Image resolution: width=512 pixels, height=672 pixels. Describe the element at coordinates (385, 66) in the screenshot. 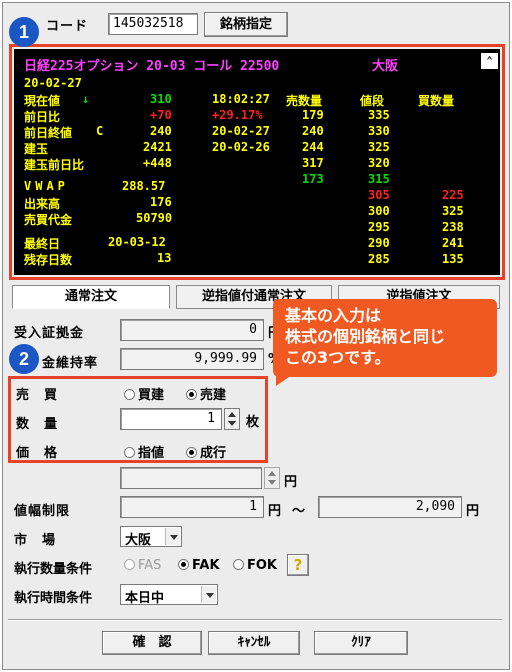

I see `board-exchange: 大阪` at that location.